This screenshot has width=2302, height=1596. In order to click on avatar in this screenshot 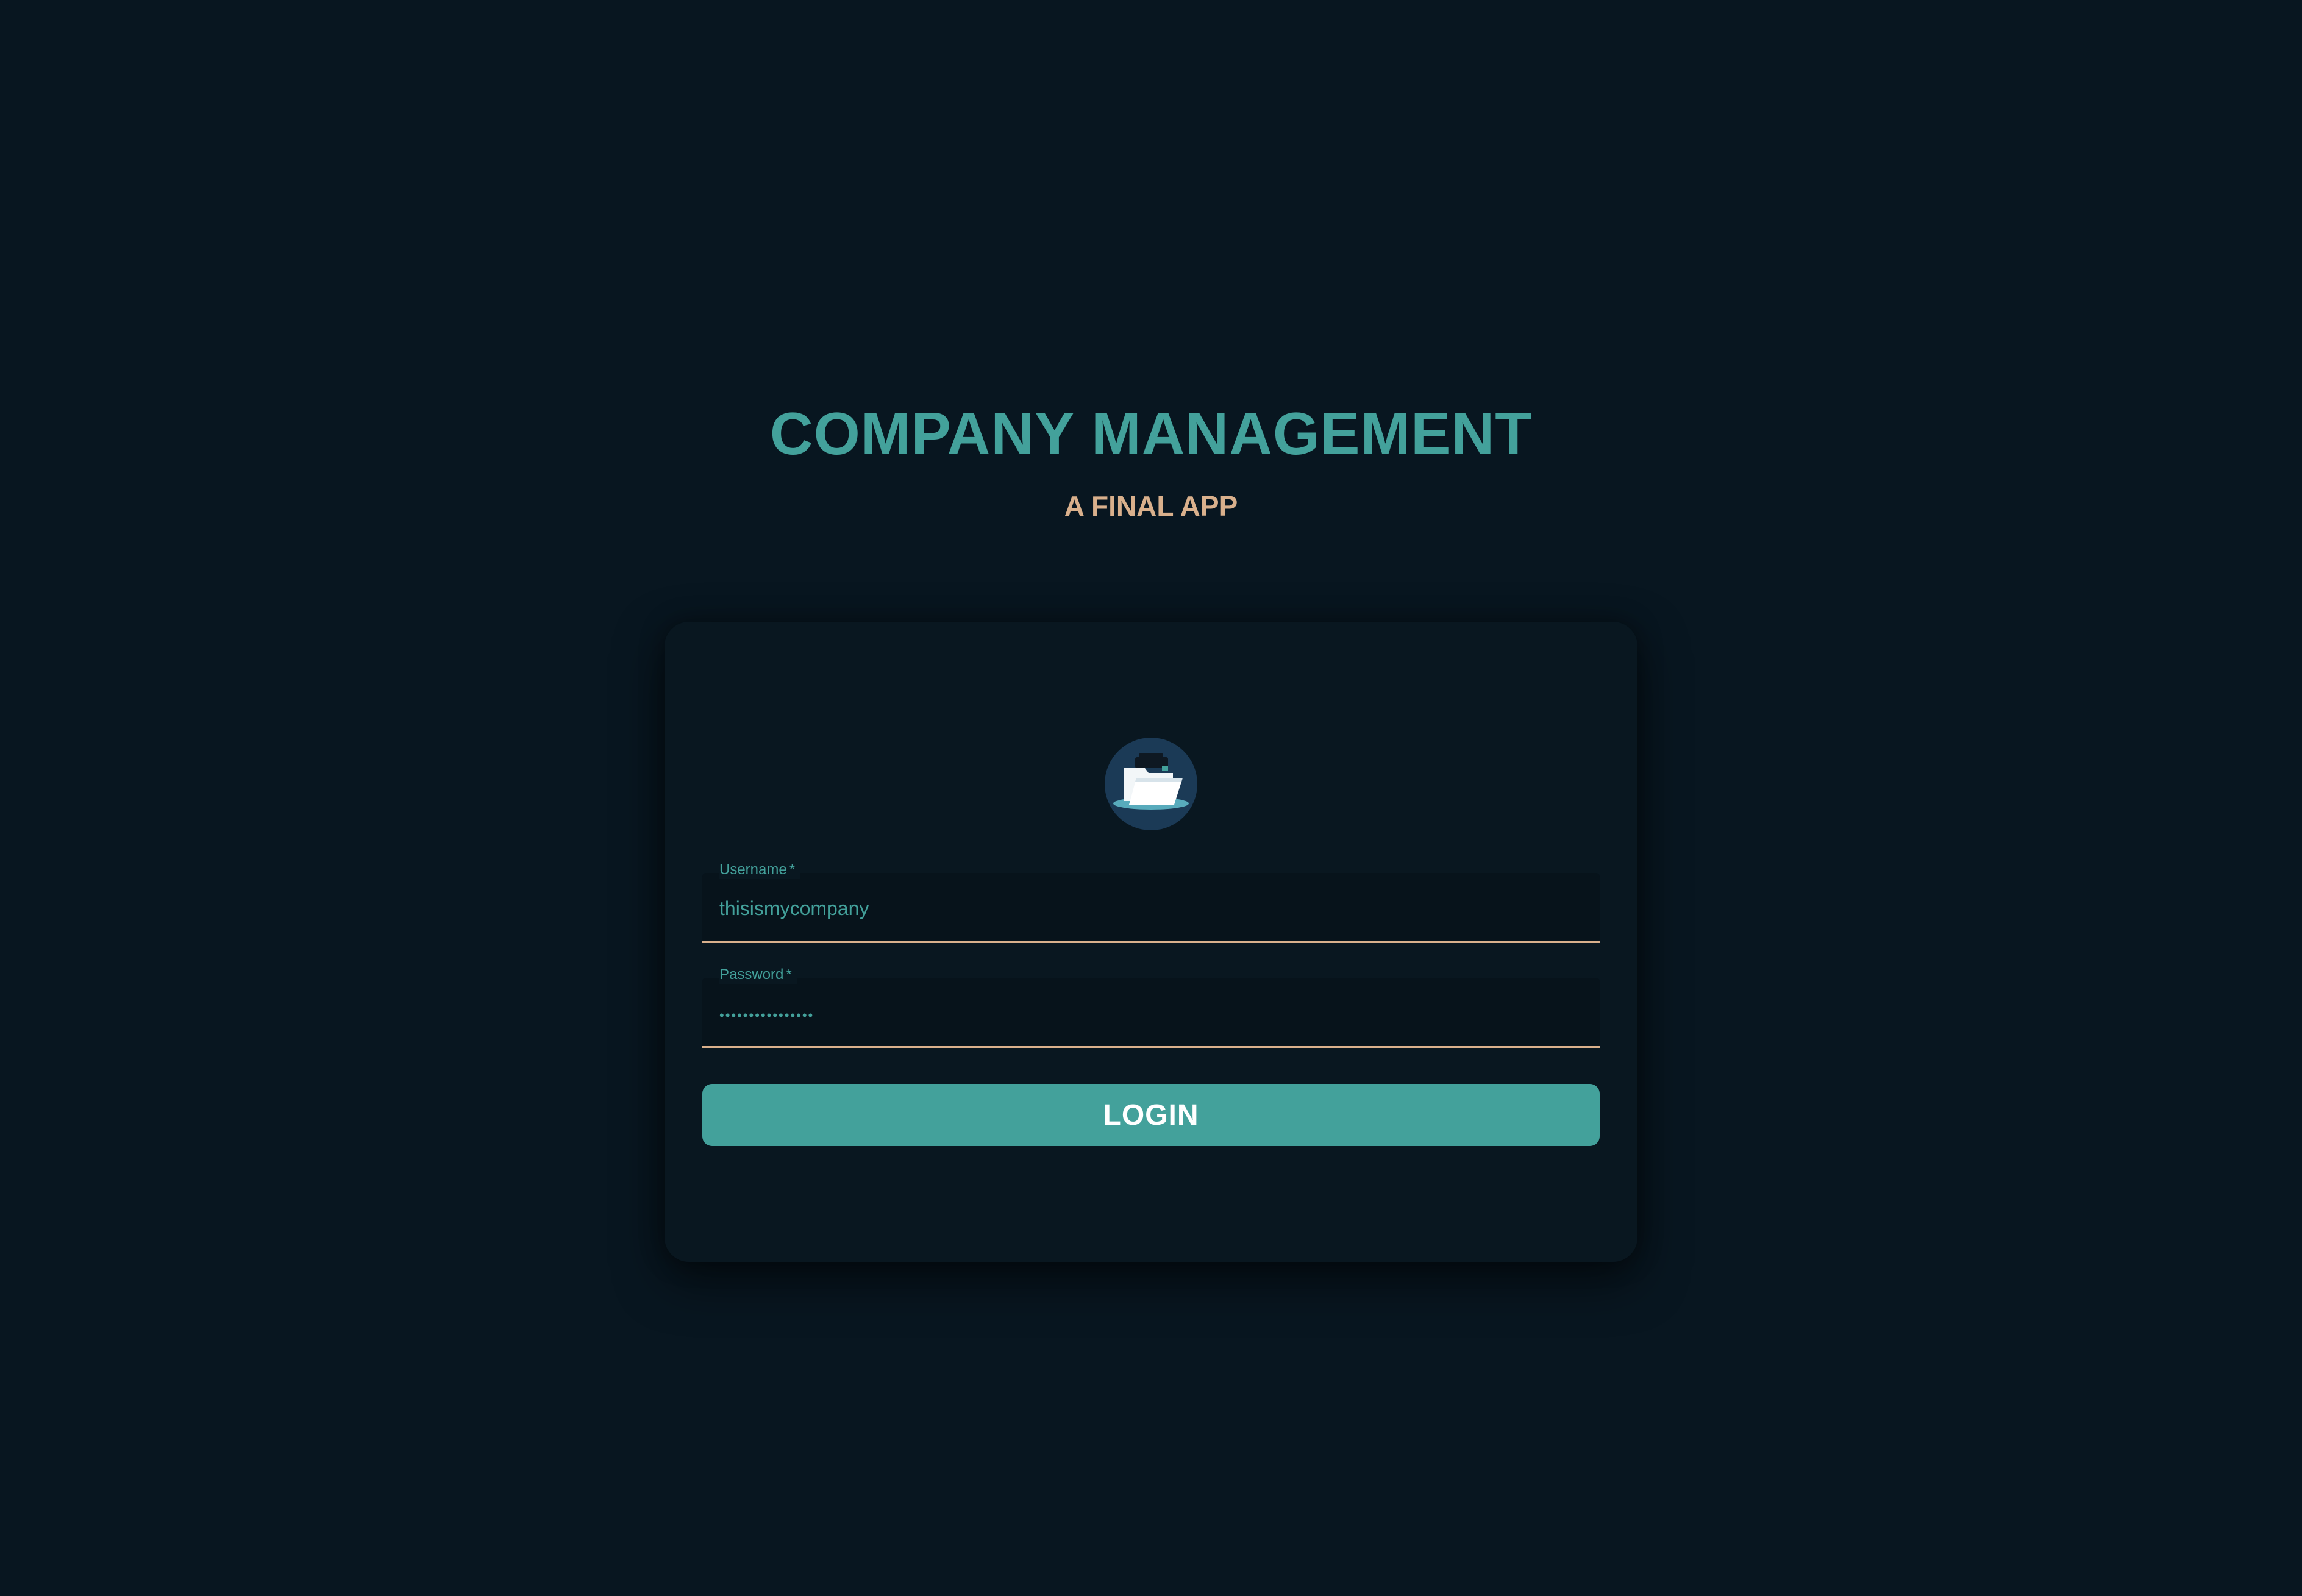, I will do `click(1151, 784)`.